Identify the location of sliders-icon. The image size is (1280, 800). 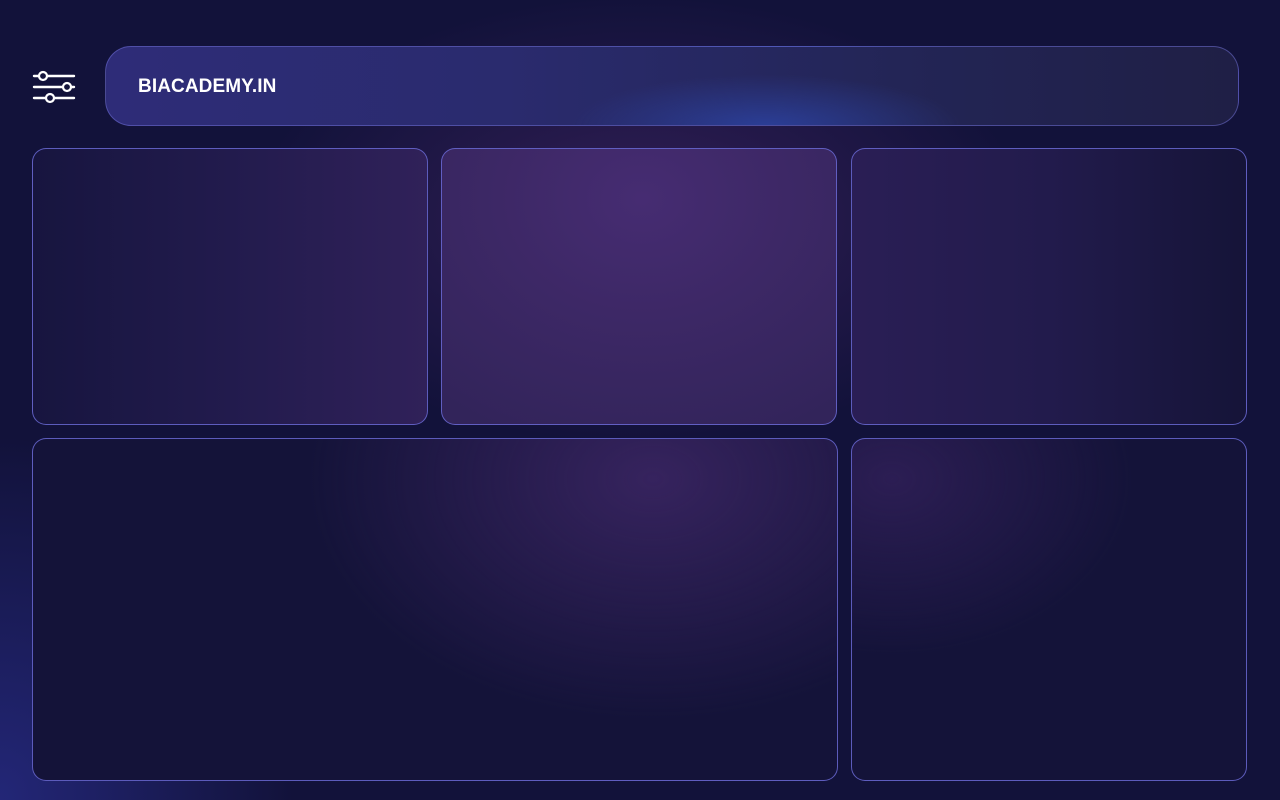
(54, 87).